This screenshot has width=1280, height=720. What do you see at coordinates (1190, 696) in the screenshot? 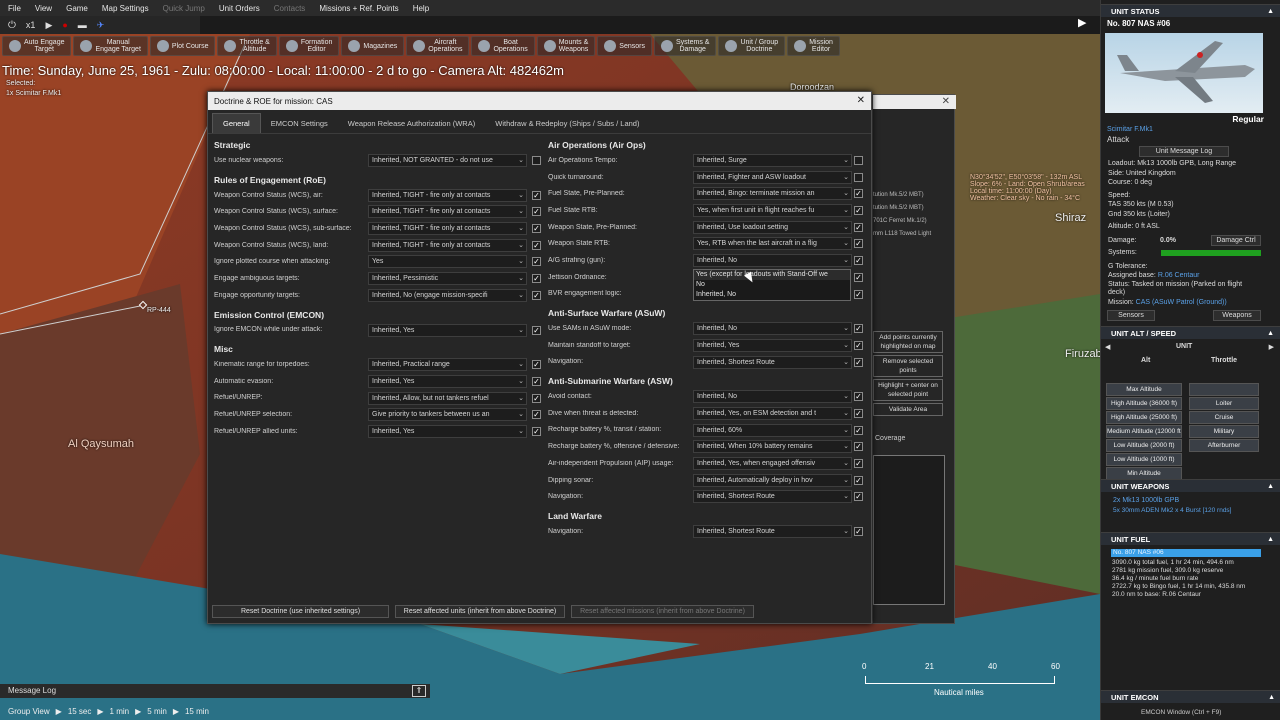
I see `unit-emcon-header: UNIT EMCON ▲` at bounding box center [1190, 696].